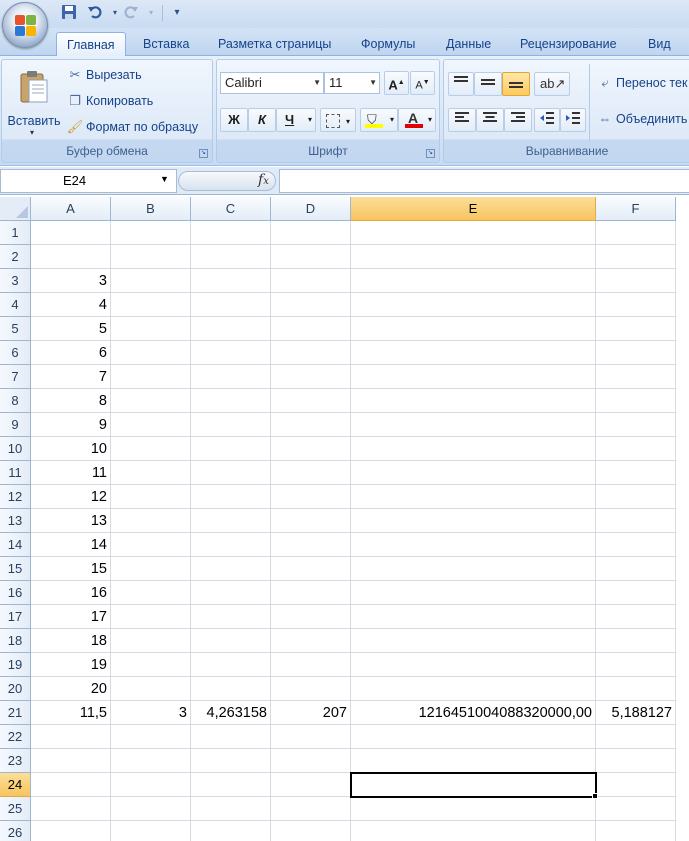  What do you see at coordinates (15, 233) in the screenshot?
I see `row-header-1: 1` at bounding box center [15, 233].